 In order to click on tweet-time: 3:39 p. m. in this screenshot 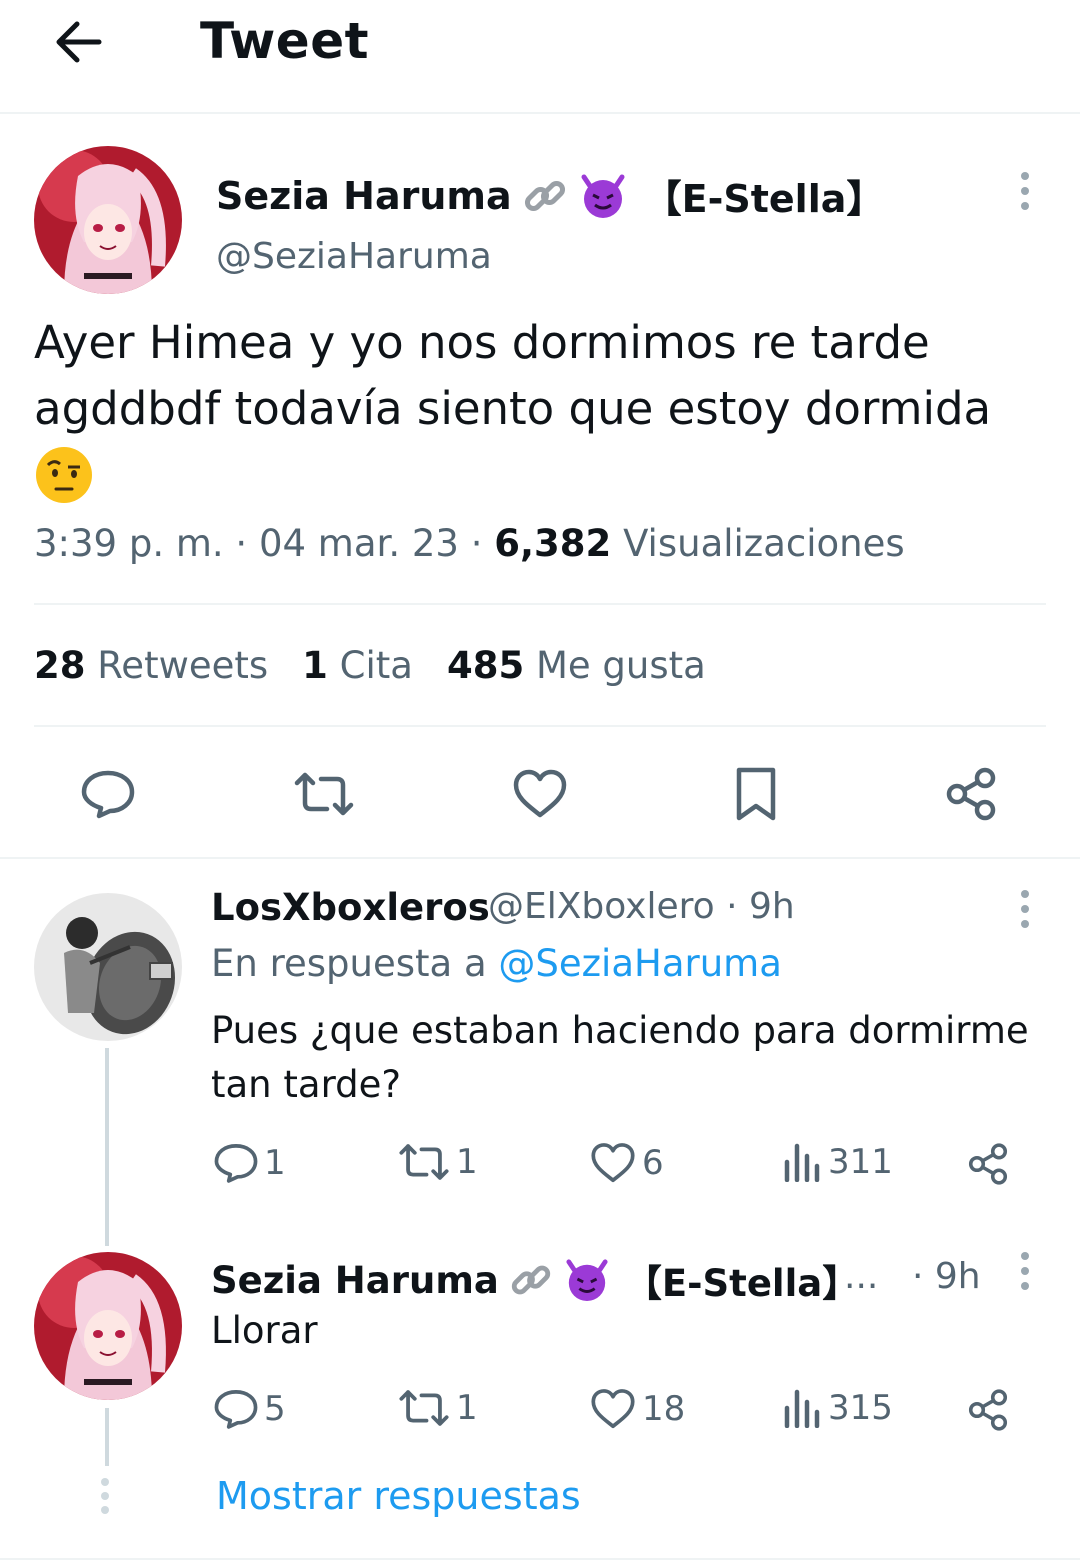, I will do `click(129, 543)`.